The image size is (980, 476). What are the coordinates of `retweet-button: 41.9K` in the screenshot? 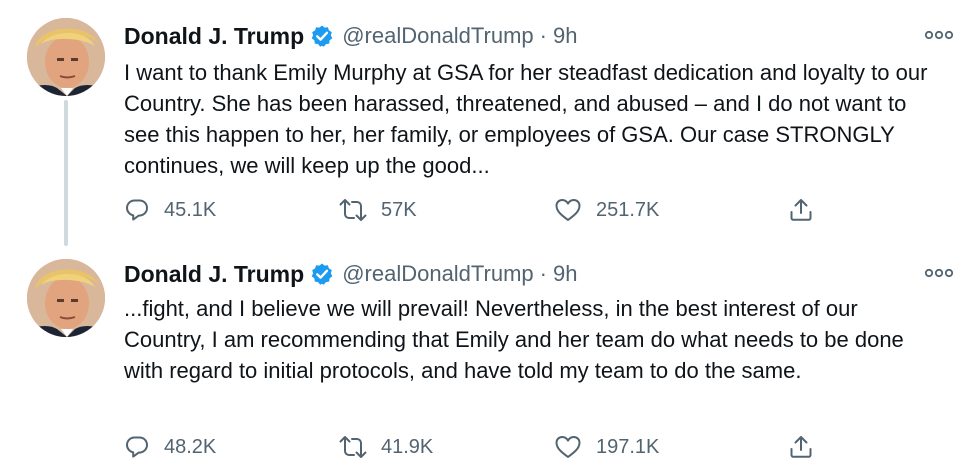 It's located at (386, 447).